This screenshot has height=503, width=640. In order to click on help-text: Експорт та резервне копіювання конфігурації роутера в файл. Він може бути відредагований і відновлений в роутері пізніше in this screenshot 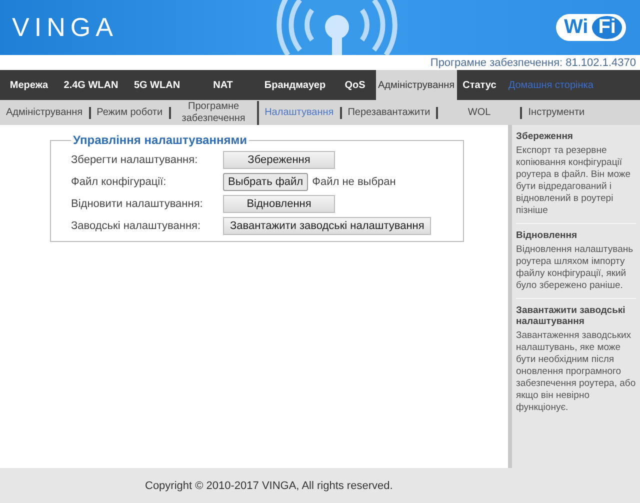, I will do `click(574, 181)`.